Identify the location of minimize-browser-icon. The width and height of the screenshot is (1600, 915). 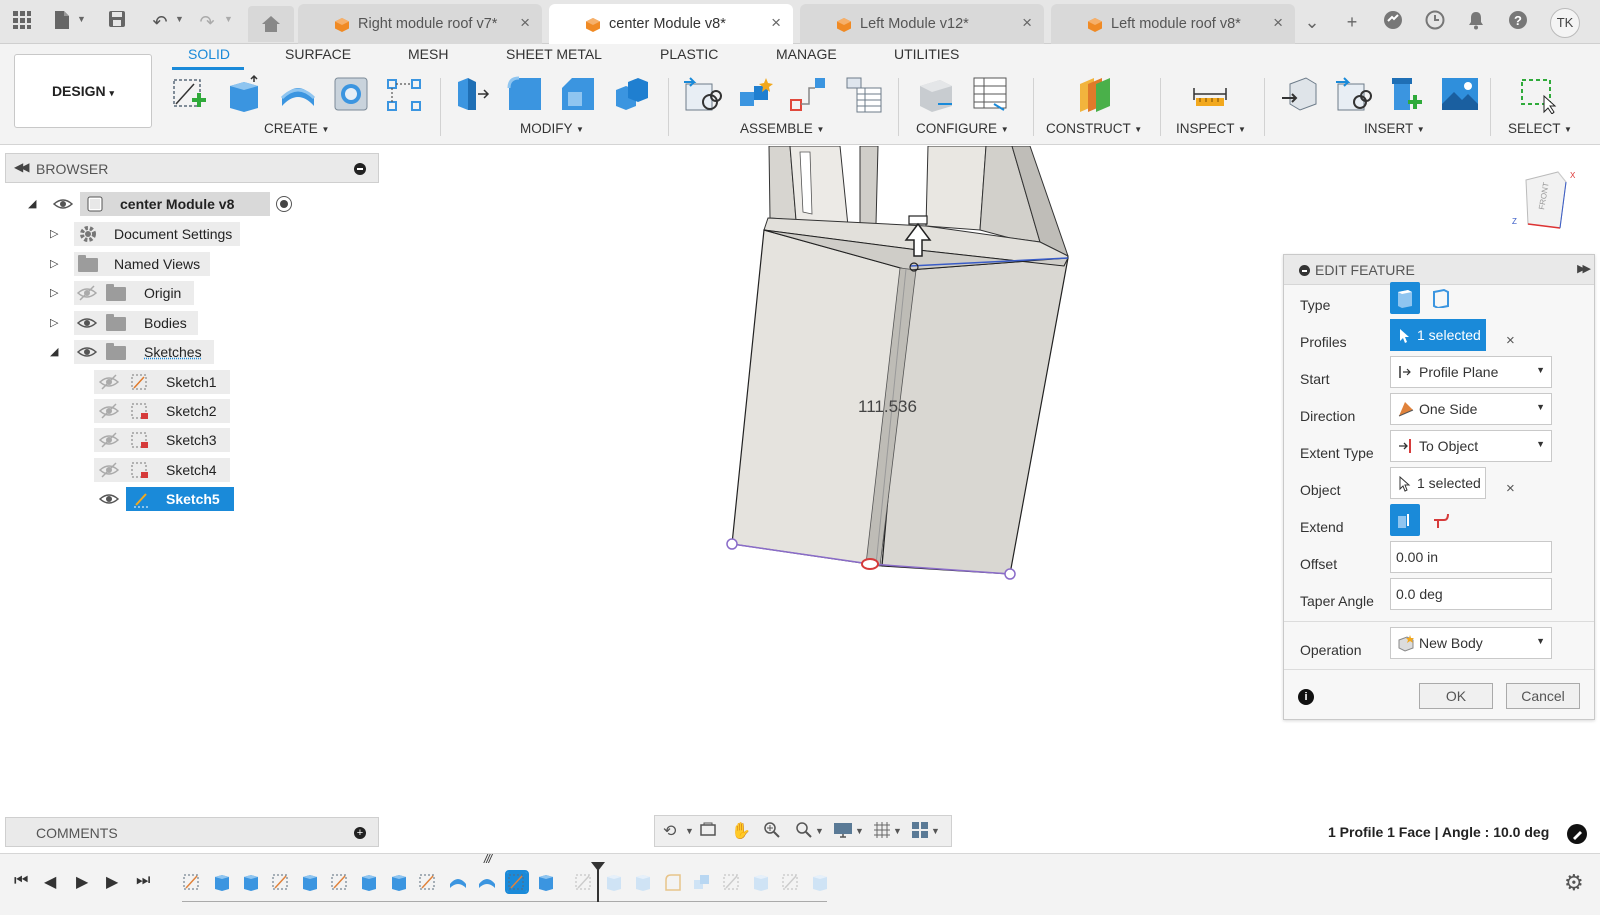
(360, 169).